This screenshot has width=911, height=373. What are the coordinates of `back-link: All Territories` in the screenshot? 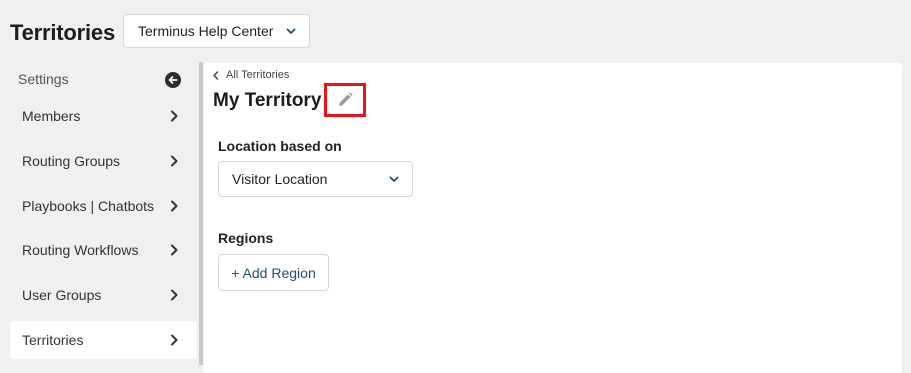 It's located at (250, 75).